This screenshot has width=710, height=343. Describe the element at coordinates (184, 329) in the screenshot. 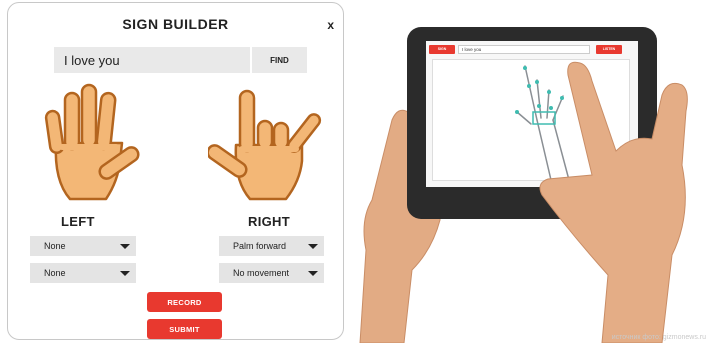

I see `submit-button: SUBMIT` at that location.